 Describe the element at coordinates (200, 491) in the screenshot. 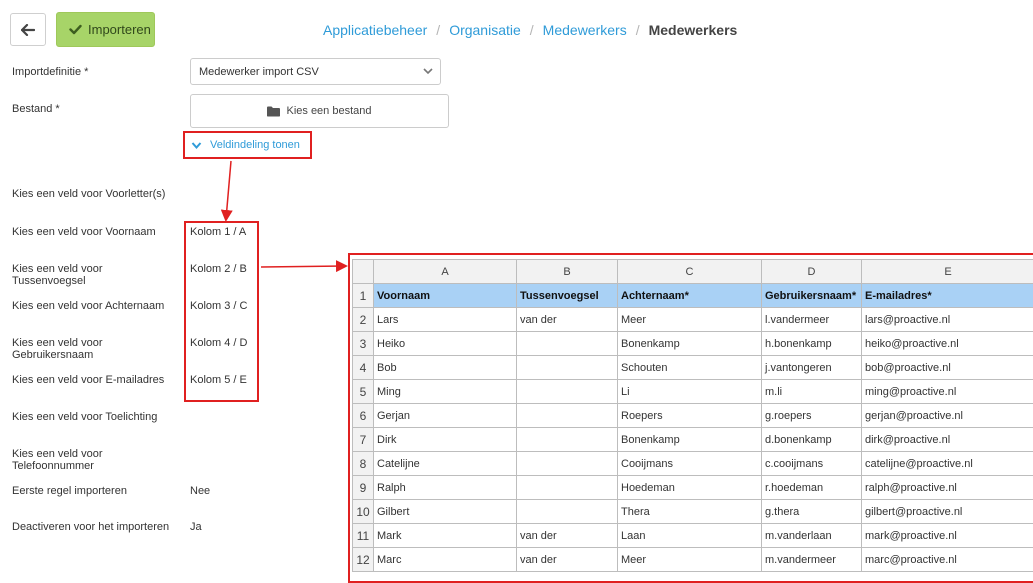

I see `field-value-eerste-regel: Nee` at that location.